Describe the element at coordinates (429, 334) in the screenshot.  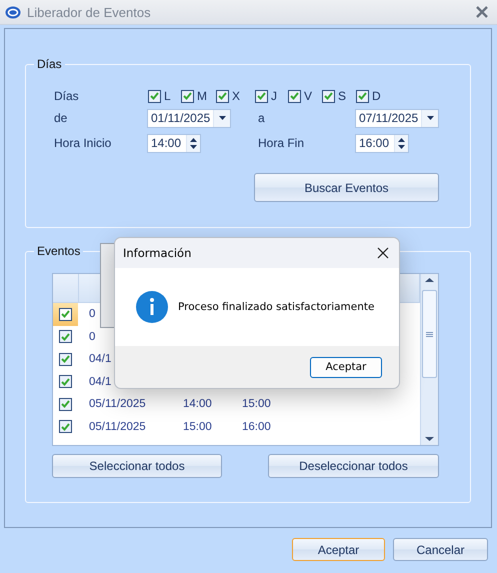
I see `grip-icon` at that location.